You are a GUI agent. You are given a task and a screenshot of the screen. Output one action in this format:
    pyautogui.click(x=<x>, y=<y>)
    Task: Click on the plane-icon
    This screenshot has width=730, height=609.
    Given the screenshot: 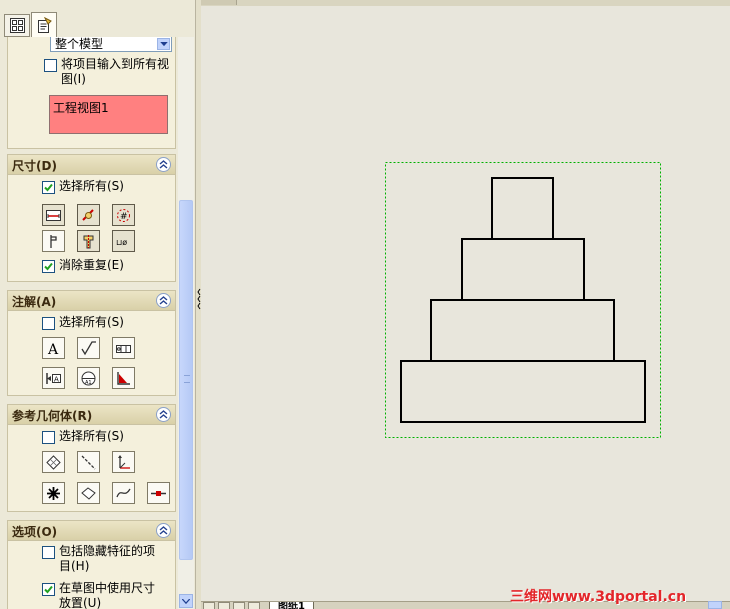 What is the action you would take?
    pyautogui.click(x=53, y=462)
    